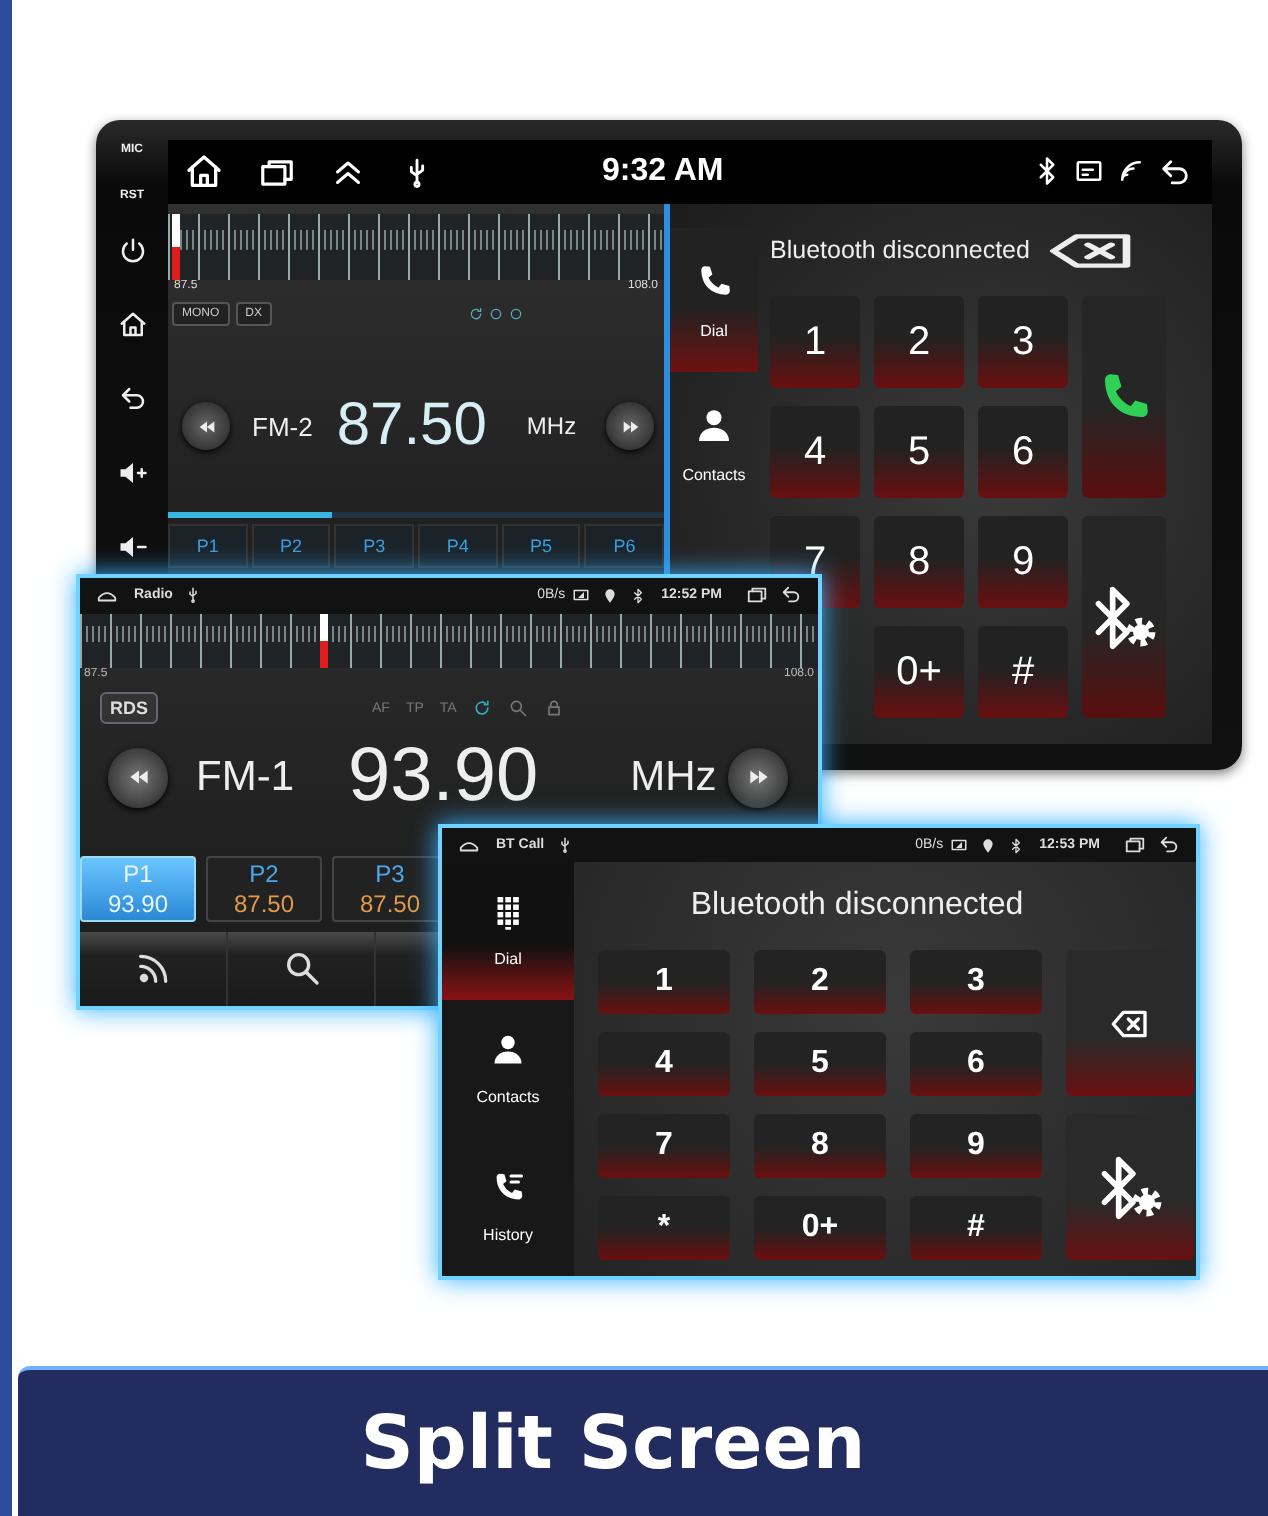 This screenshot has width=1268, height=1516. Describe the element at coordinates (132, 473) in the screenshot. I see `volume-up-icon` at that location.